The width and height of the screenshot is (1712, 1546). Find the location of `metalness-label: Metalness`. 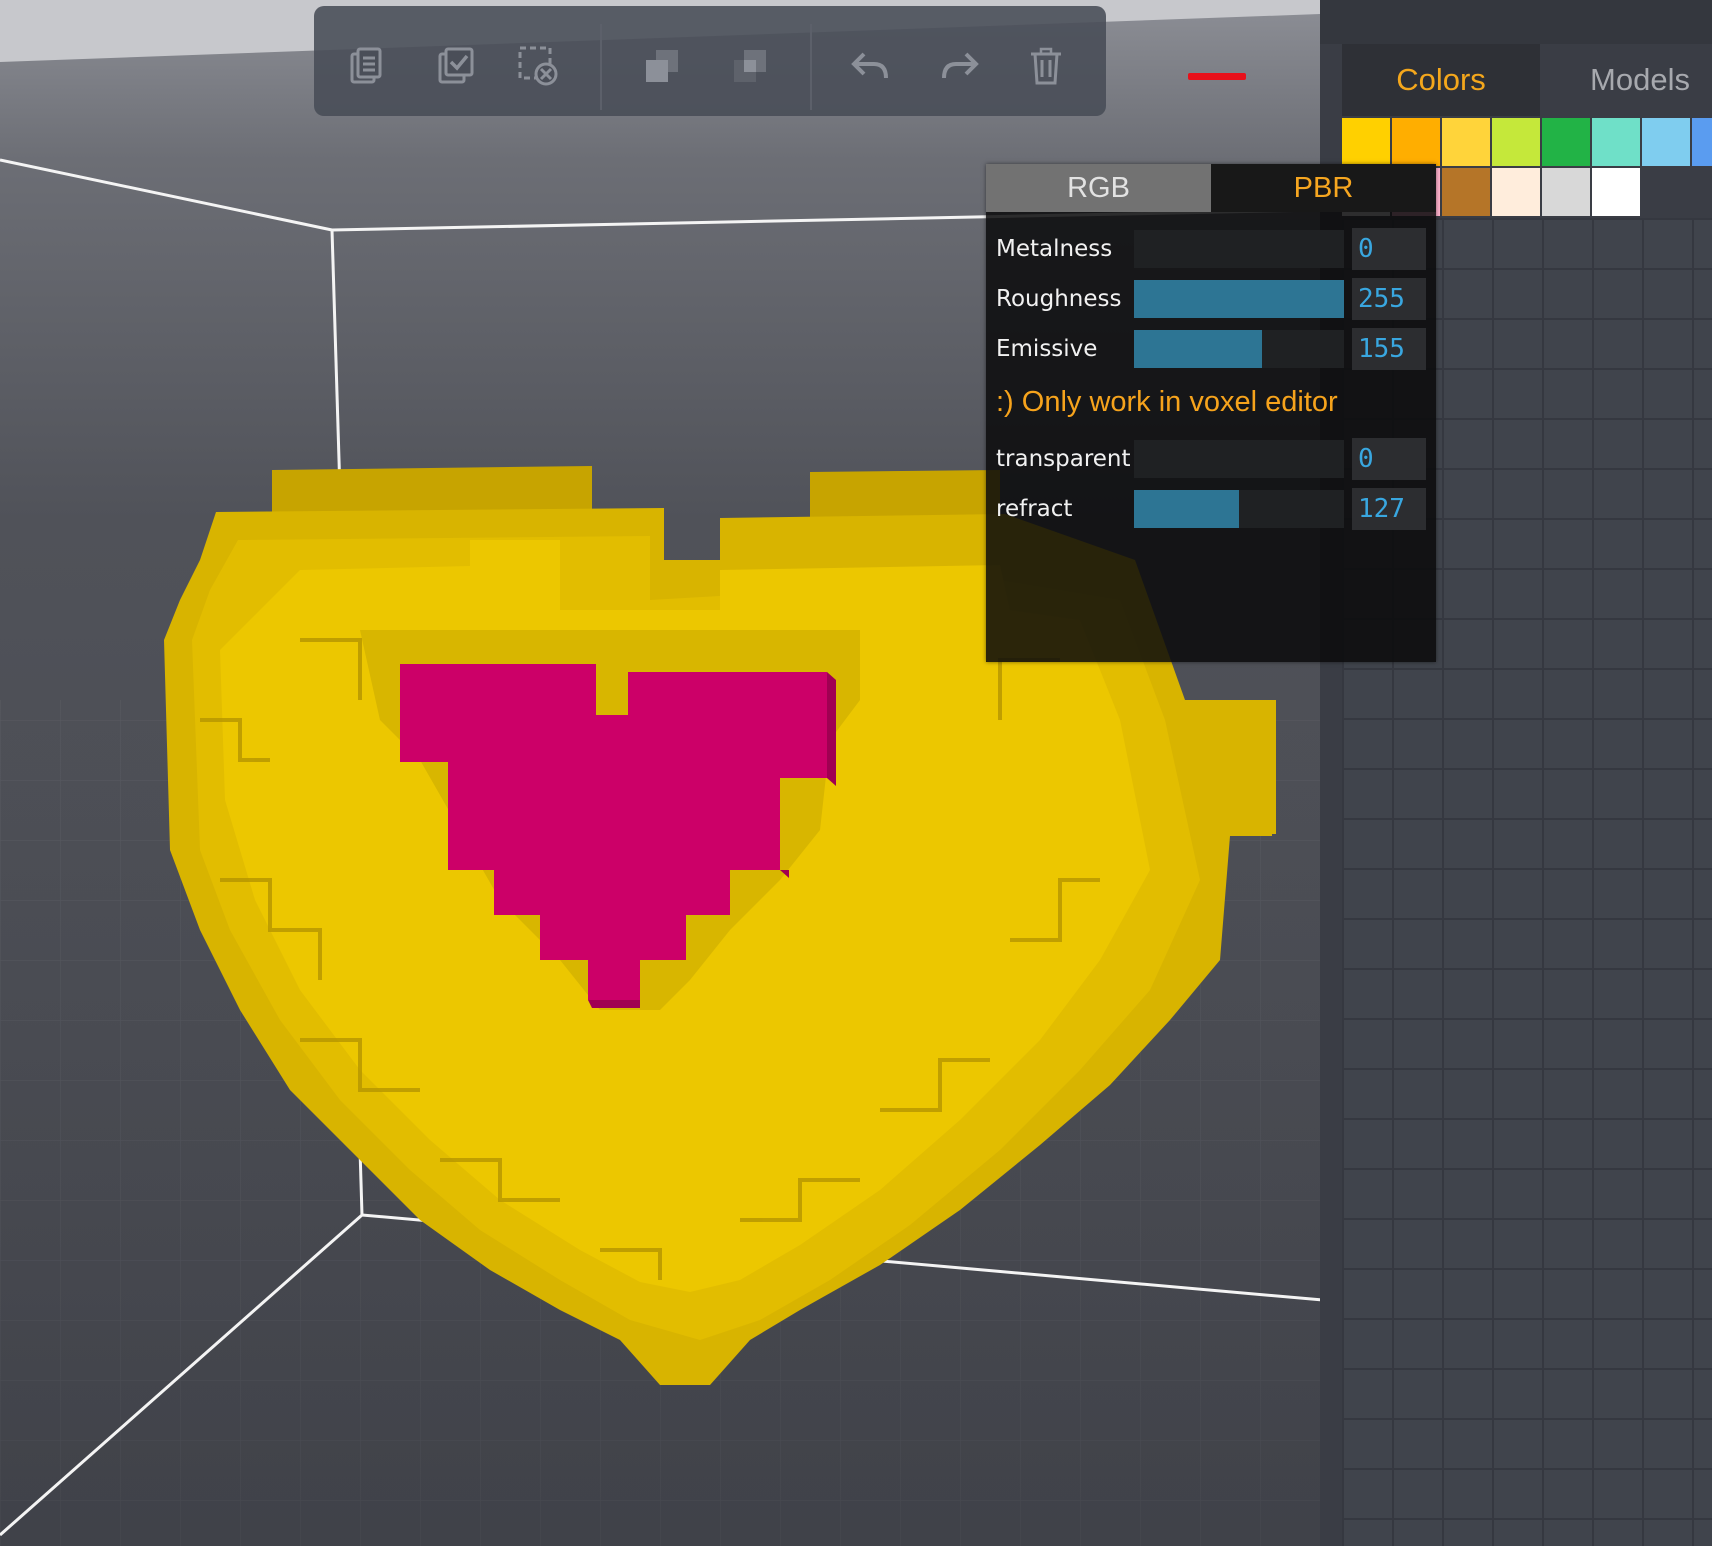

metalness-label: Metalness is located at coordinates (1054, 249).